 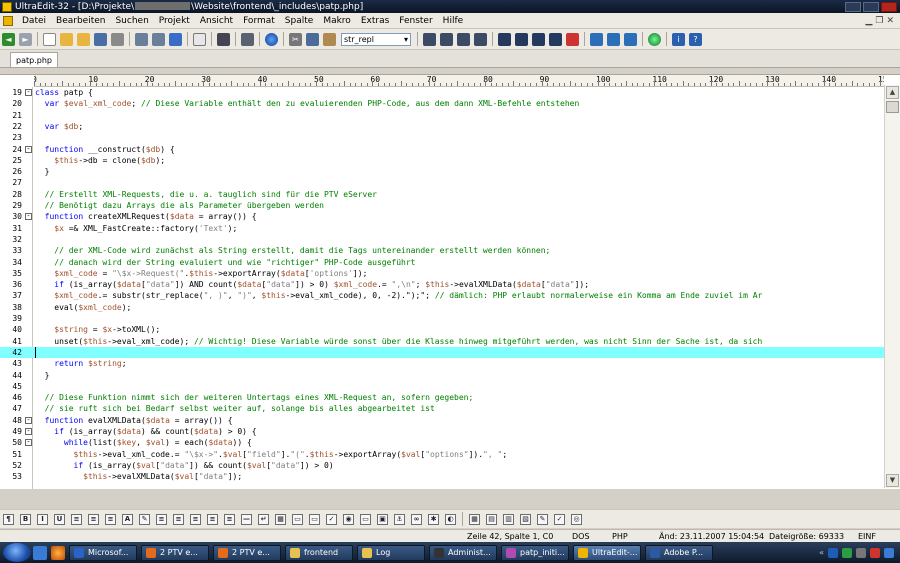 I want to click on help-icon: i, so click(x=678, y=39).